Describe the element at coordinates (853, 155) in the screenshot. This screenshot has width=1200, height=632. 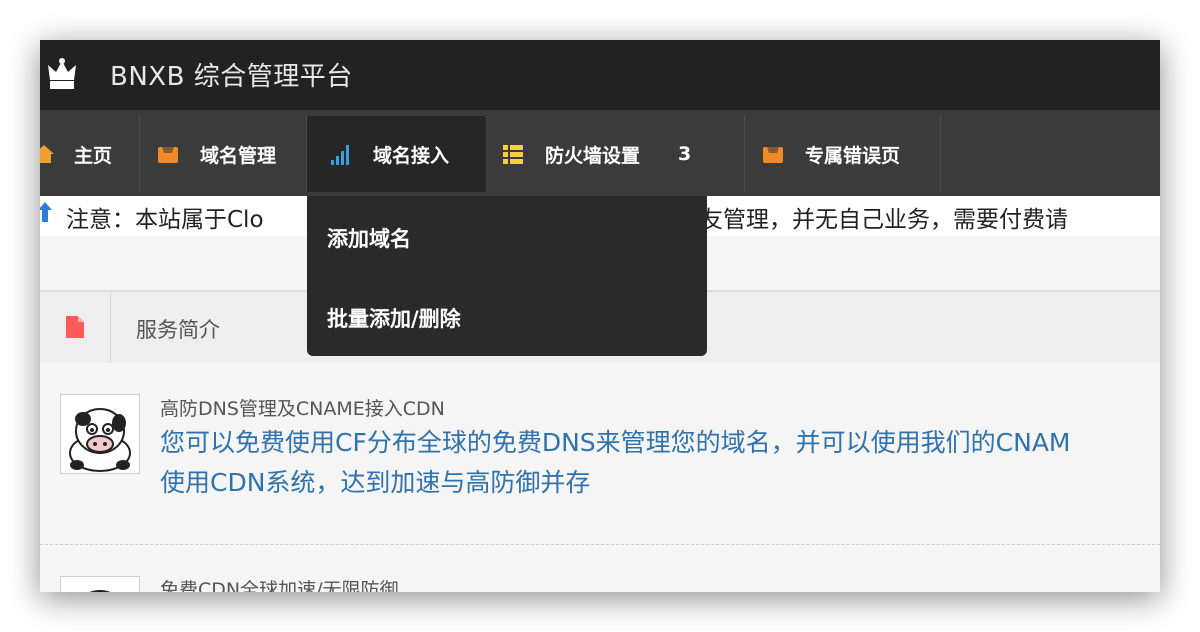
I see `nav-label-error-page: 专属错误页` at that location.